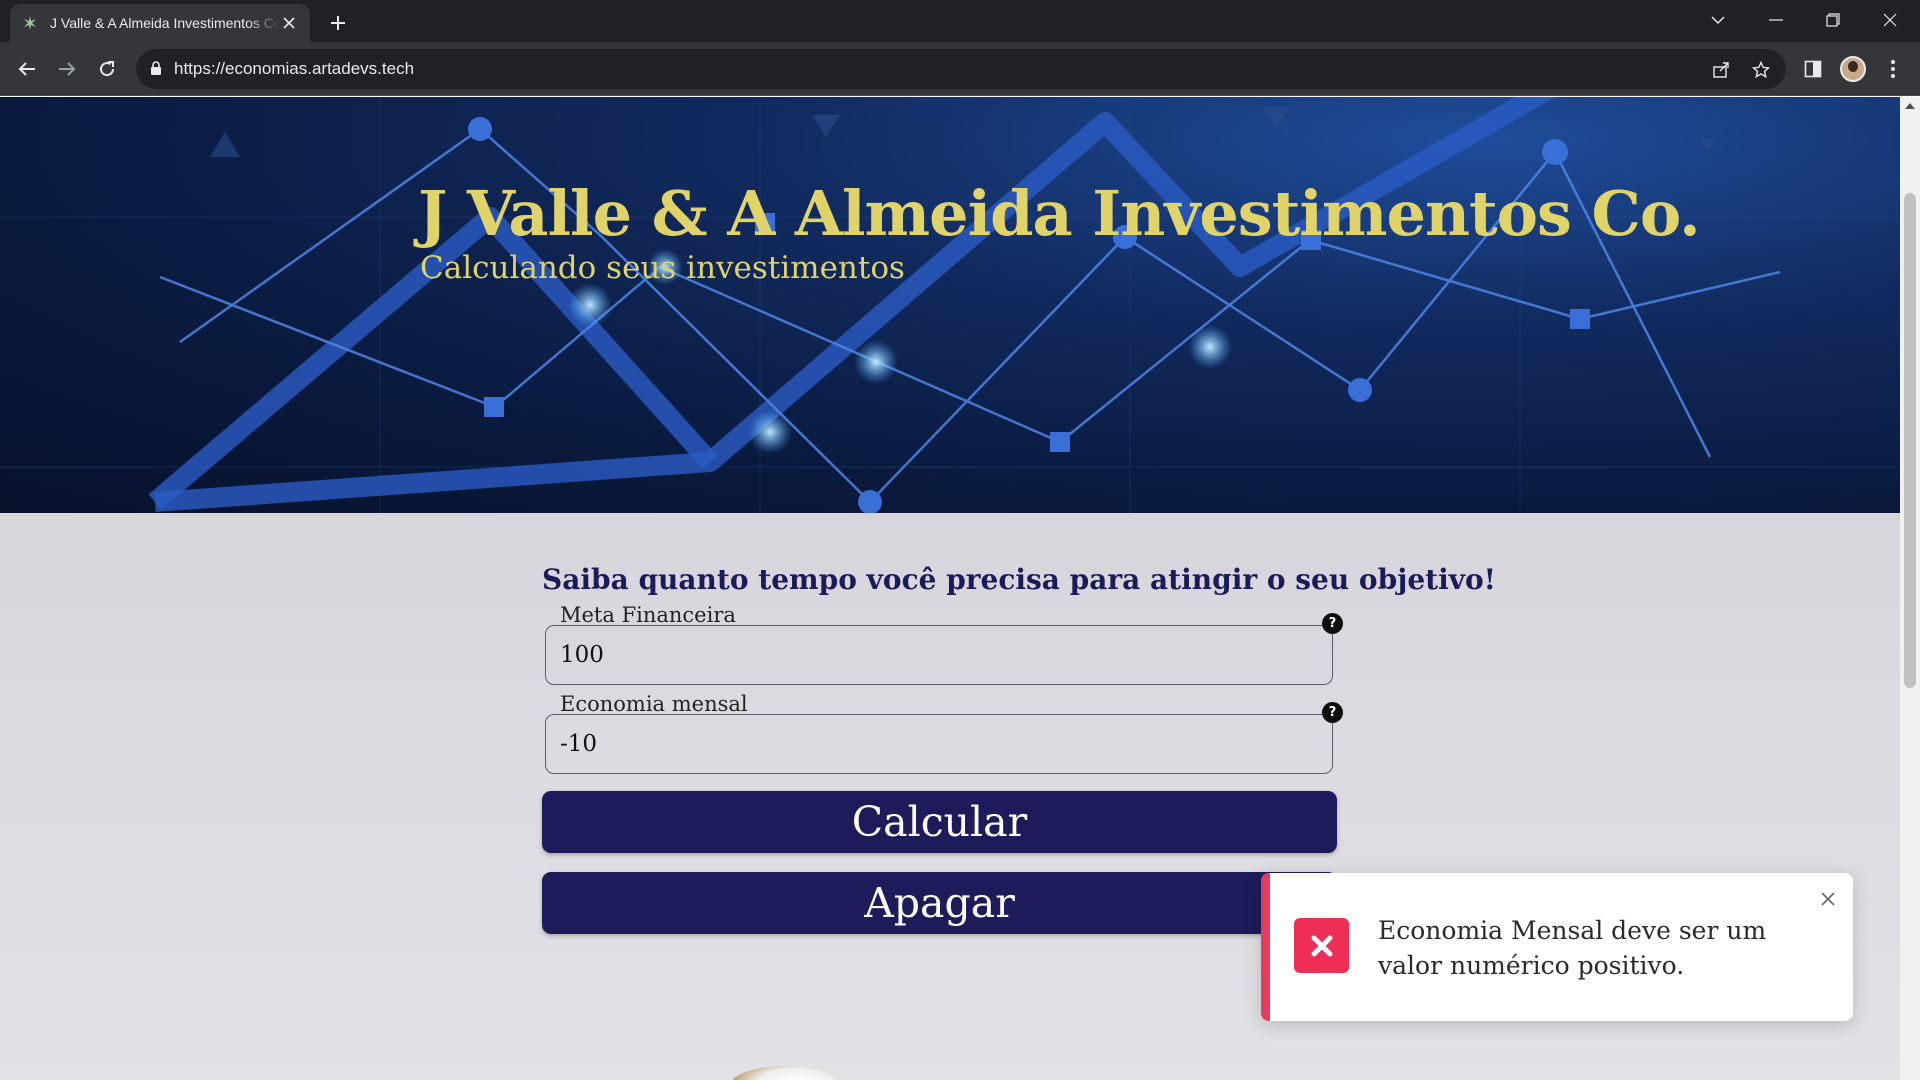 The height and width of the screenshot is (1080, 1920). What do you see at coordinates (1332, 712) in the screenshot?
I see `economia-help-icon: ?` at bounding box center [1332, 712].